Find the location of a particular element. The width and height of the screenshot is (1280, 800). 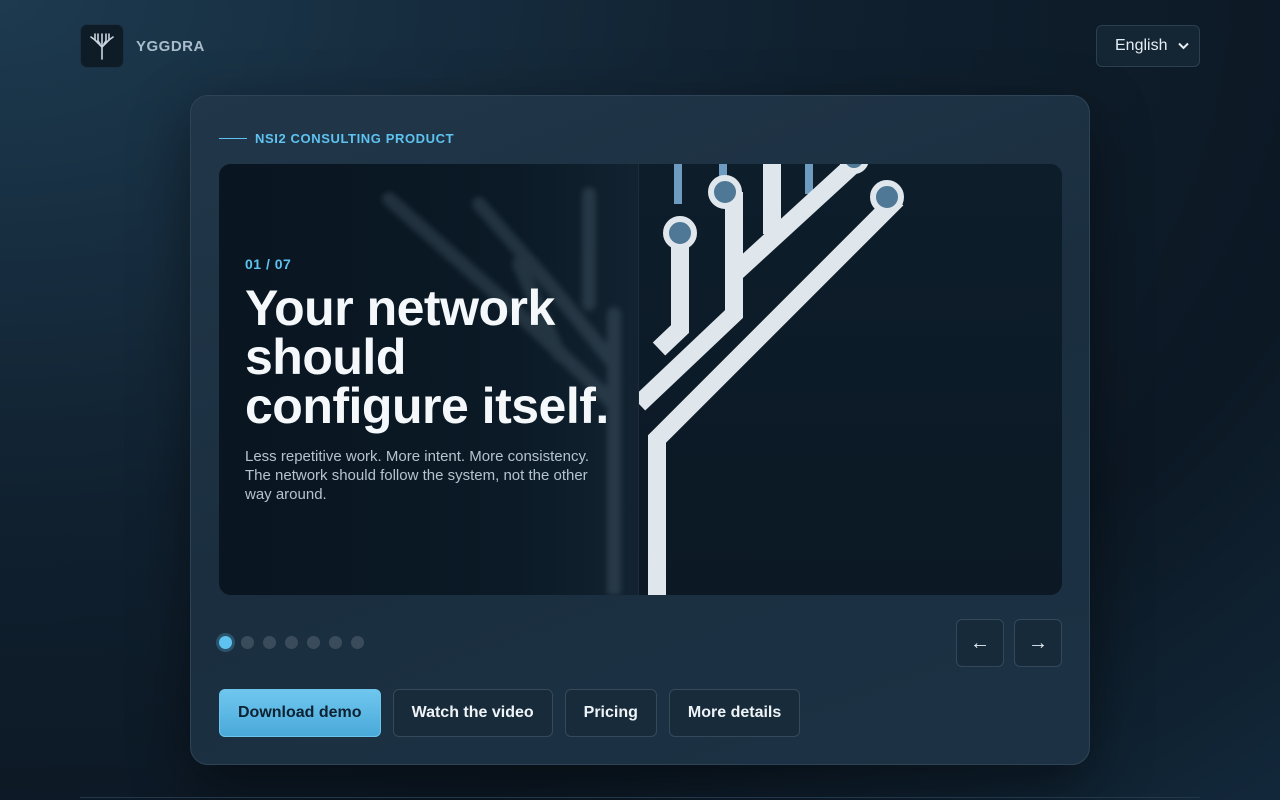

eyebrow-text: NSI2 CONSULTING PRODUCT is located at coordinates (355, 138).